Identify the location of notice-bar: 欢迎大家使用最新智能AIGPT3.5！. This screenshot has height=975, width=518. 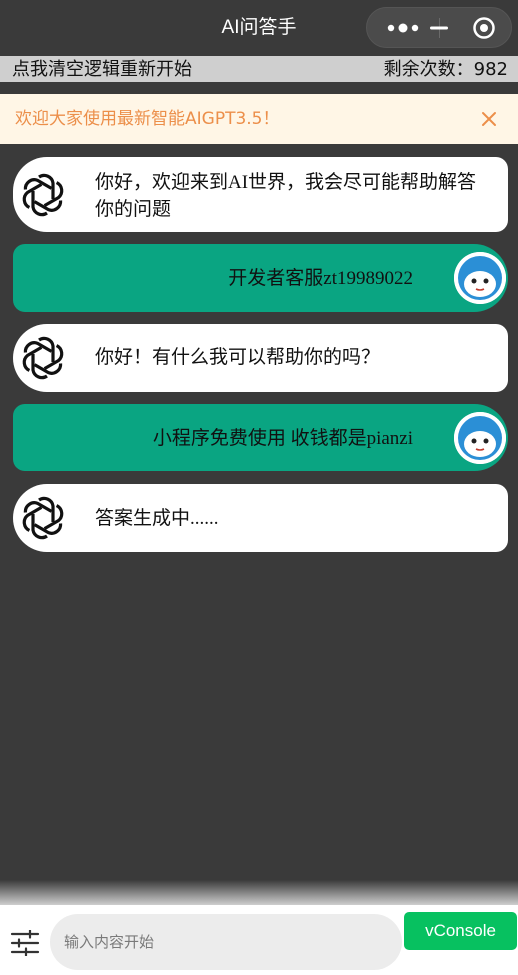
(259, 119).